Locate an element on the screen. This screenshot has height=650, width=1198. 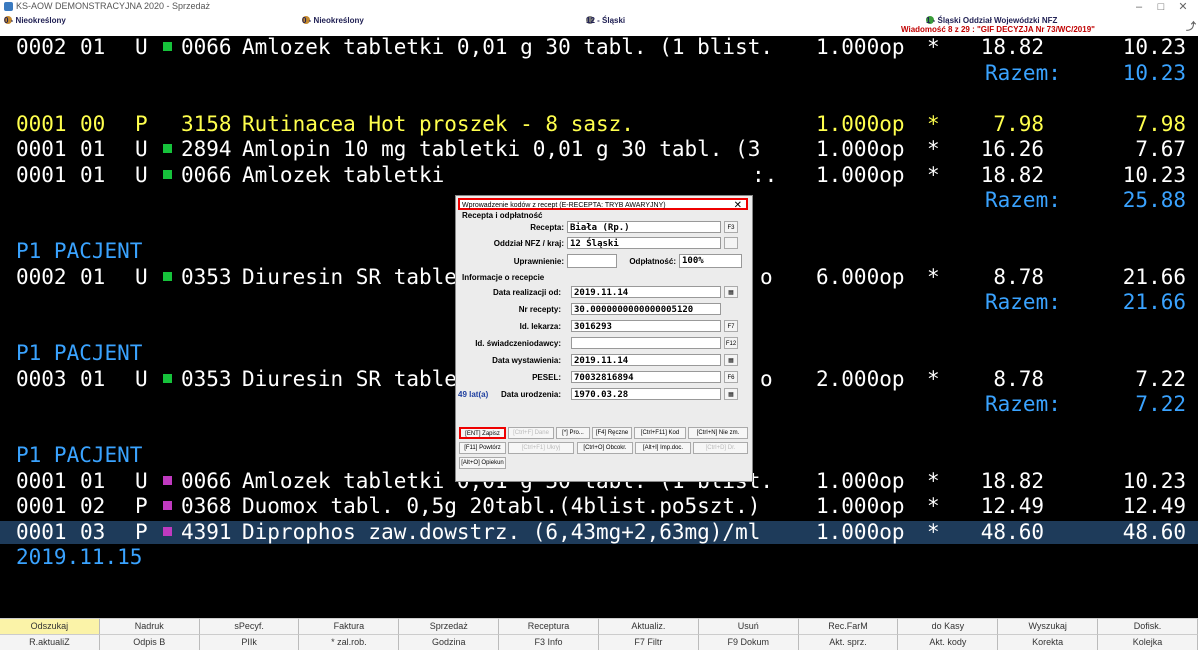
fkey-button: sPecyf. is located at coordinates (249, 626).